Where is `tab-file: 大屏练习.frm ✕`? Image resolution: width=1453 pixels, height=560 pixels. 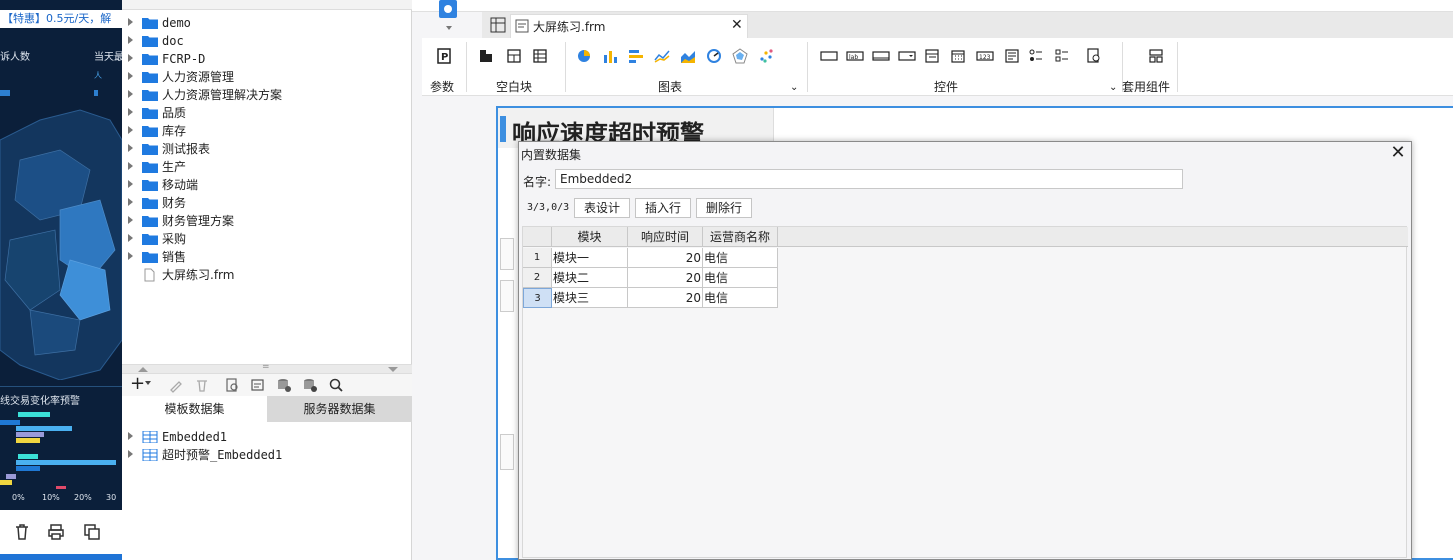
tab-file: 大屏练习.frm ✕ is located at coordinates (629, 26).